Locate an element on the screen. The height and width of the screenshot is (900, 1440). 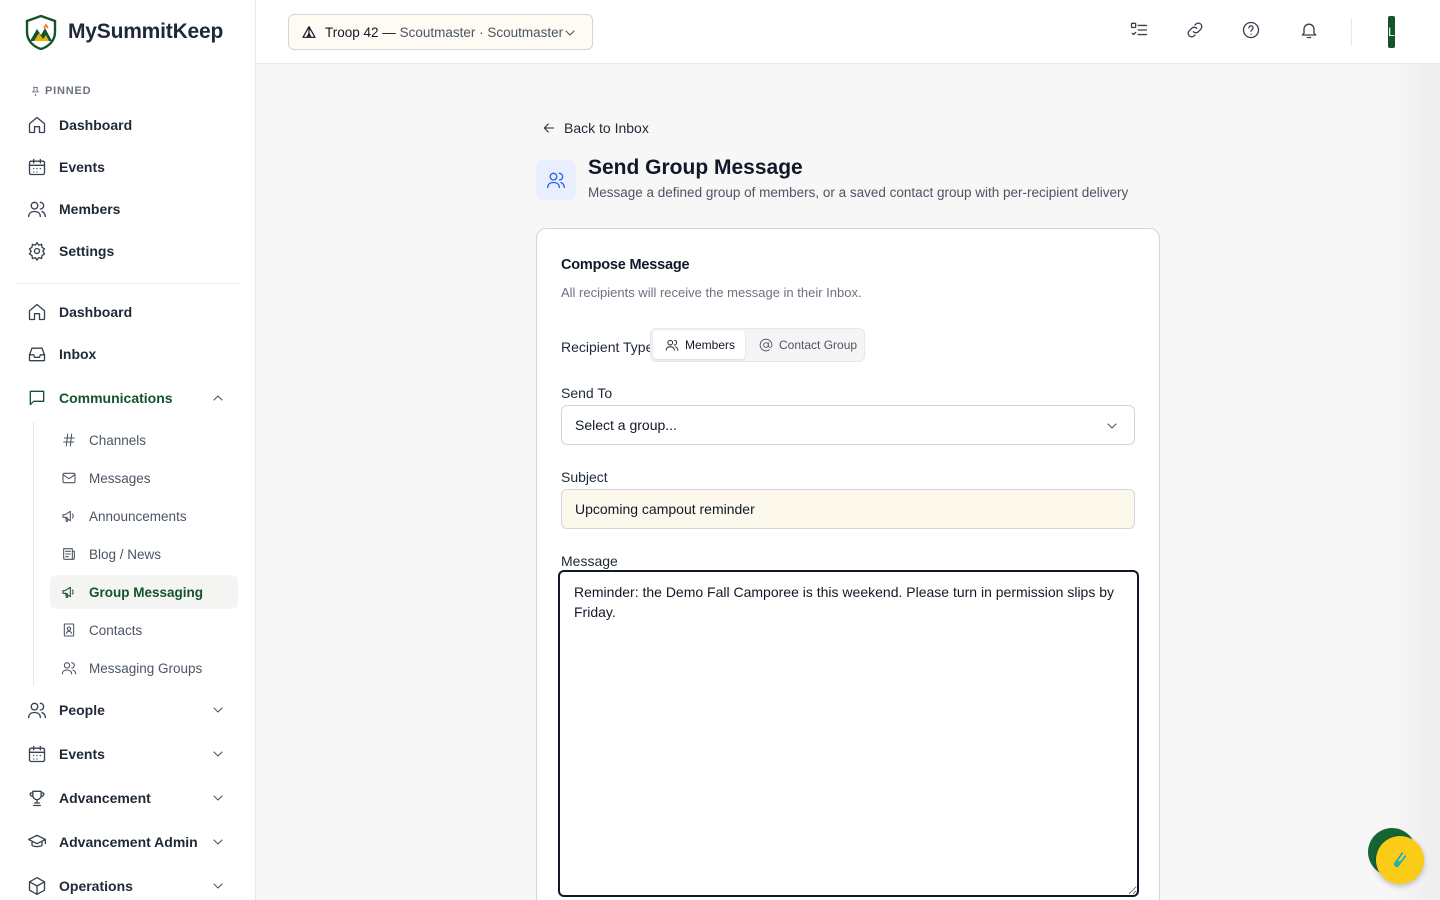
back-to-inbox-link: Back to Inbox is located at coordinates (595, 128).